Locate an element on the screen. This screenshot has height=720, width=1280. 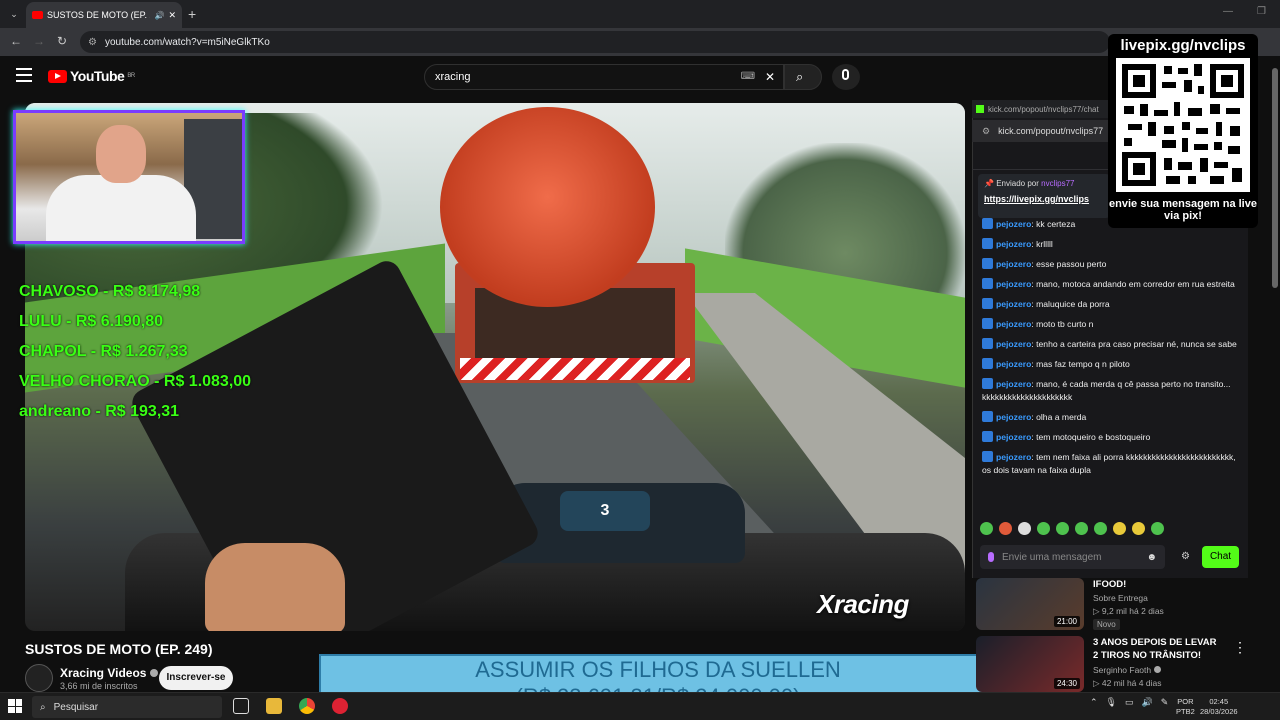
network-icon: ▭ is located at coordinates (1129, 702).